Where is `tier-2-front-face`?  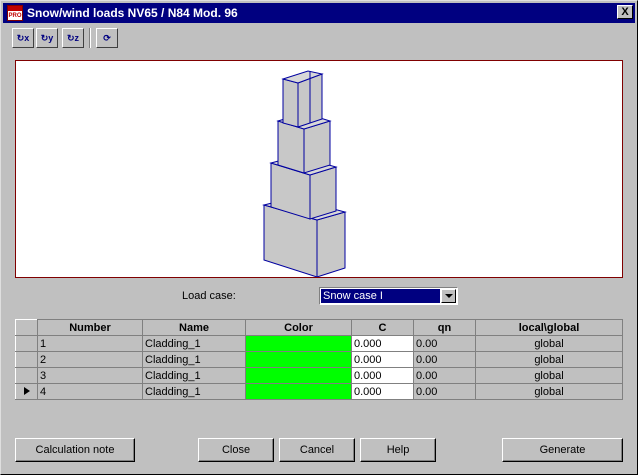 tier-2-front-face is located at coordinates (291, 147).